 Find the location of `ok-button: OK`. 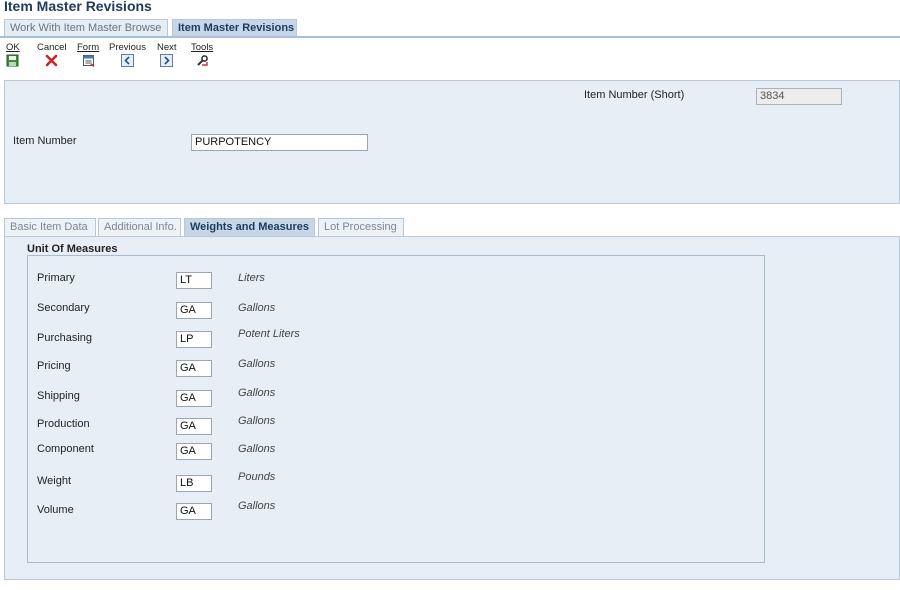

ok-button: OK is located at coordinates (13, 54).